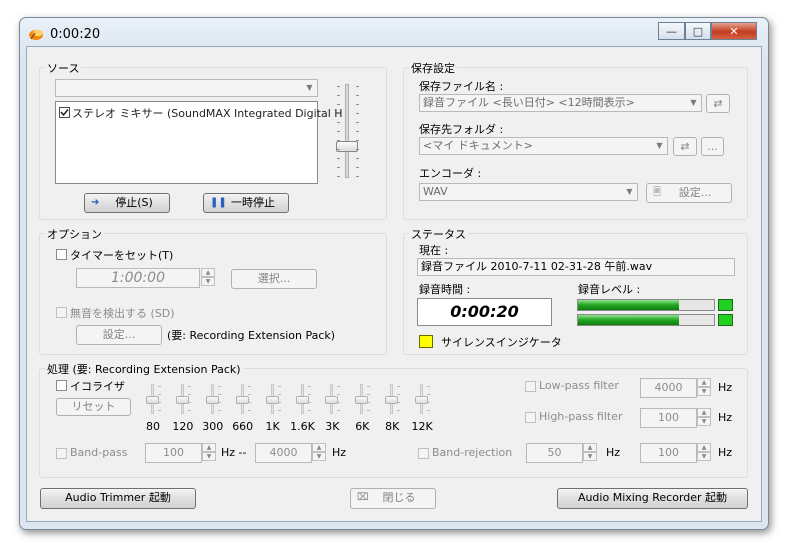  What do you see at coordinates (685, 146) in the screenshot?
I see `folder-swap-button: ⇄` at bounding box center [685, 146].